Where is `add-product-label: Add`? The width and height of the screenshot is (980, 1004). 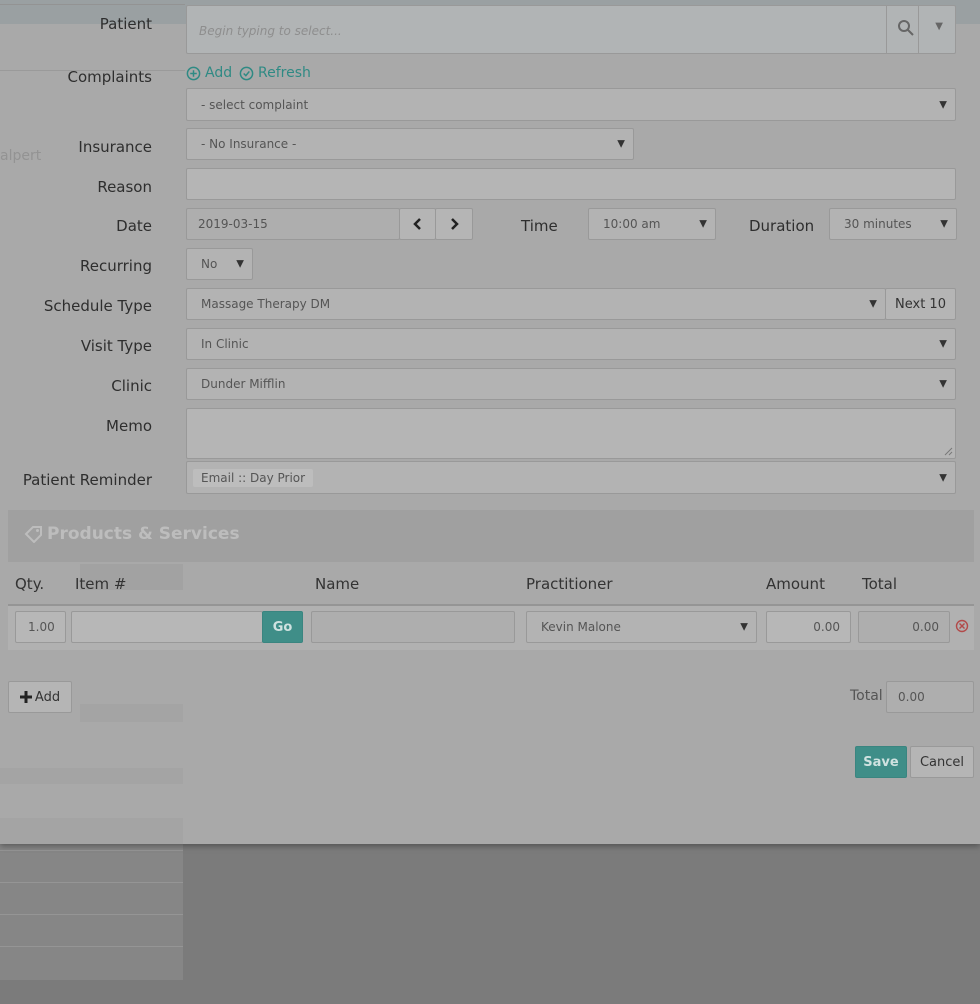
add-product-label: Add is located at coordinates (47, 697).